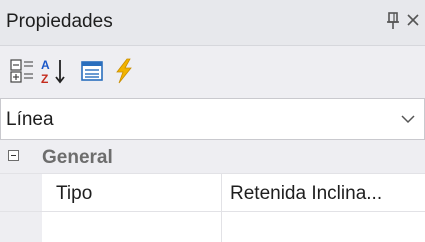 This screenshot has height=242, width=425. I want to click on events-icon, so click(124, 71).